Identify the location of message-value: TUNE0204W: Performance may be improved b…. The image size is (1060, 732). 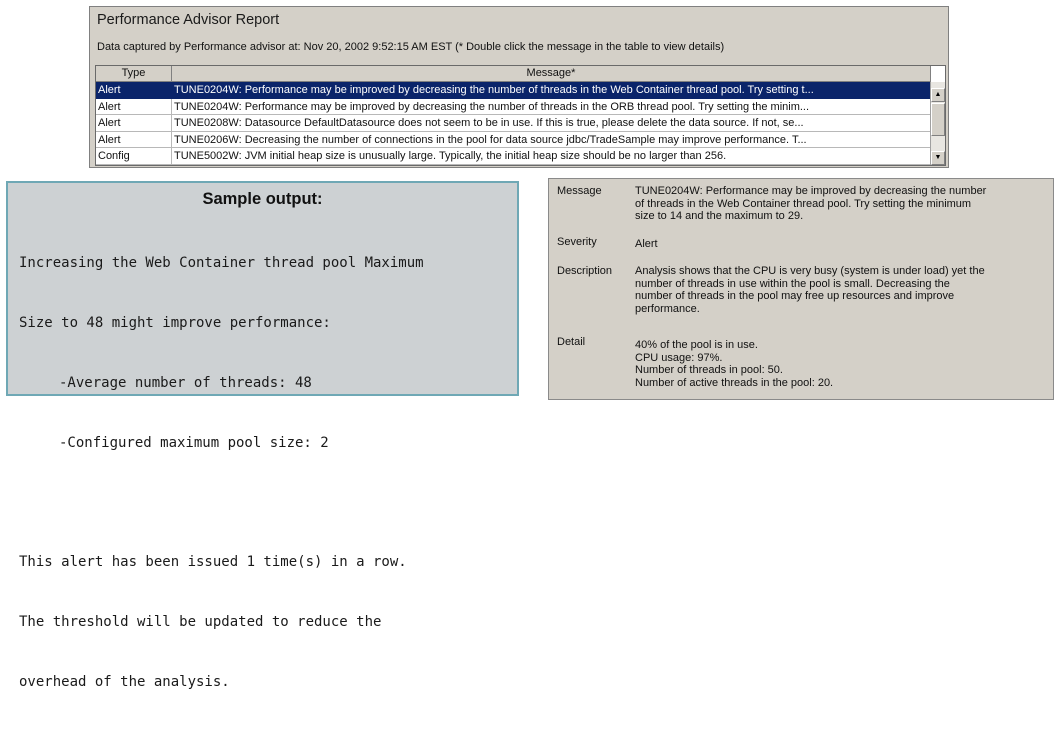
(841, 204).